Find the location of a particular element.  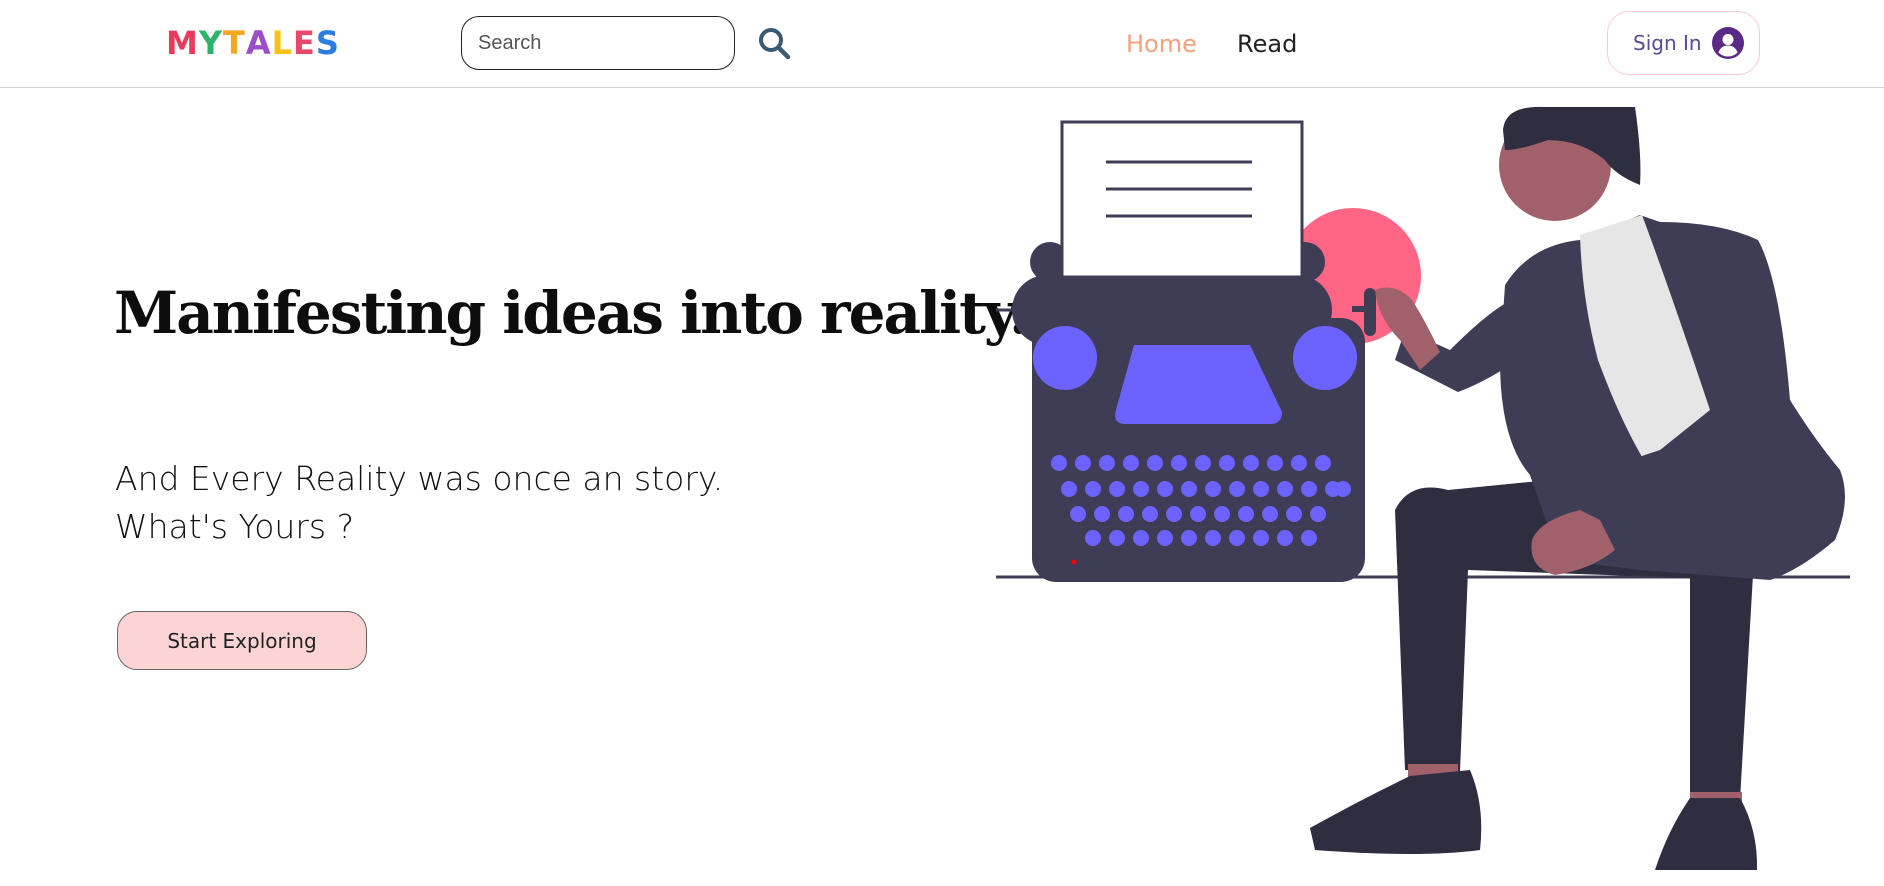

logo-letter: S is located at coordinates (327, 43).